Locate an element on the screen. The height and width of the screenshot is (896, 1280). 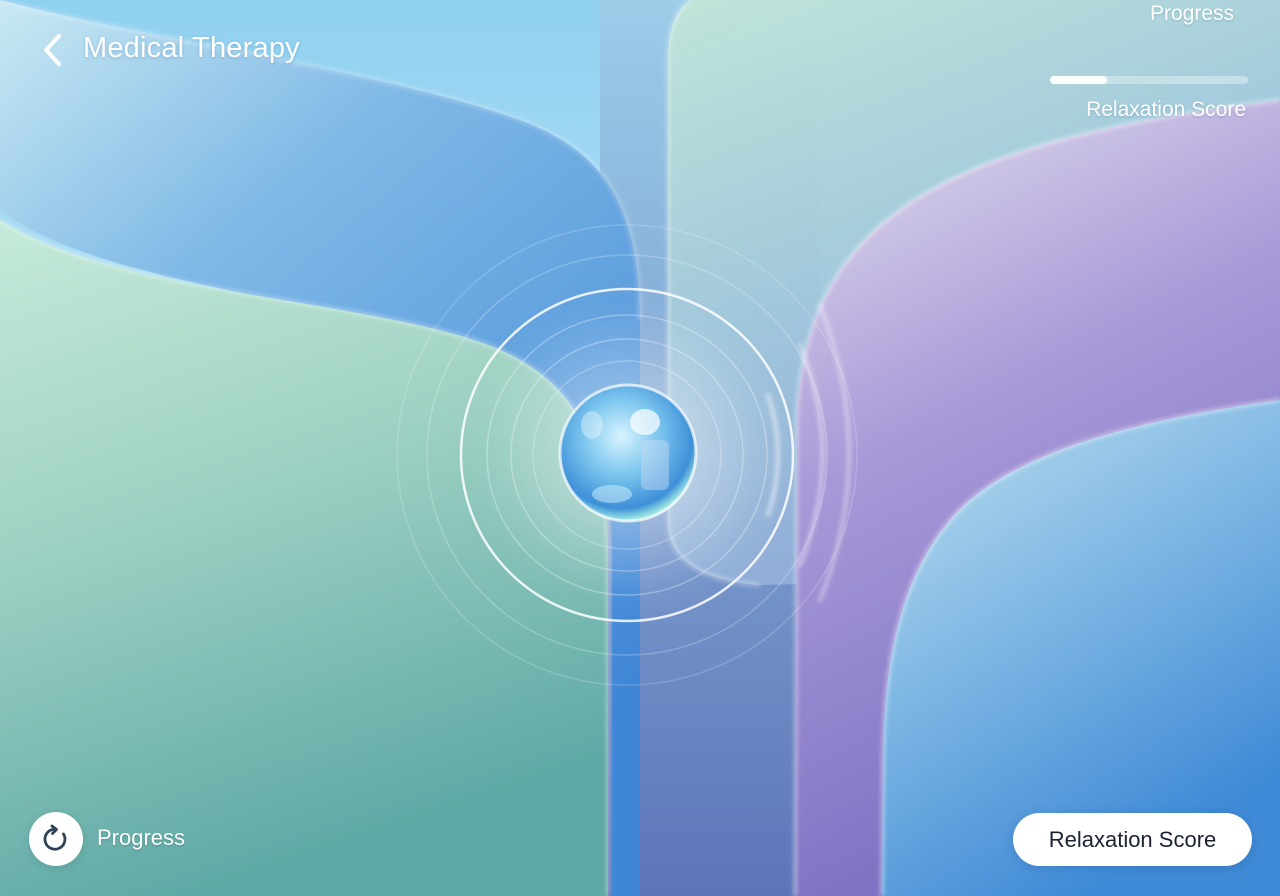
chevron-left-icon is located at coordinates (52, 50).